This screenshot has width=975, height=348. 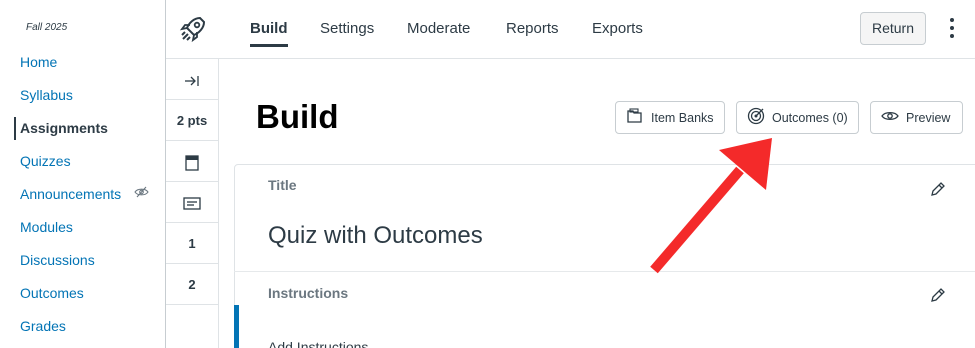 I want to click on tab-build: Build, so click(x=269, y=33).